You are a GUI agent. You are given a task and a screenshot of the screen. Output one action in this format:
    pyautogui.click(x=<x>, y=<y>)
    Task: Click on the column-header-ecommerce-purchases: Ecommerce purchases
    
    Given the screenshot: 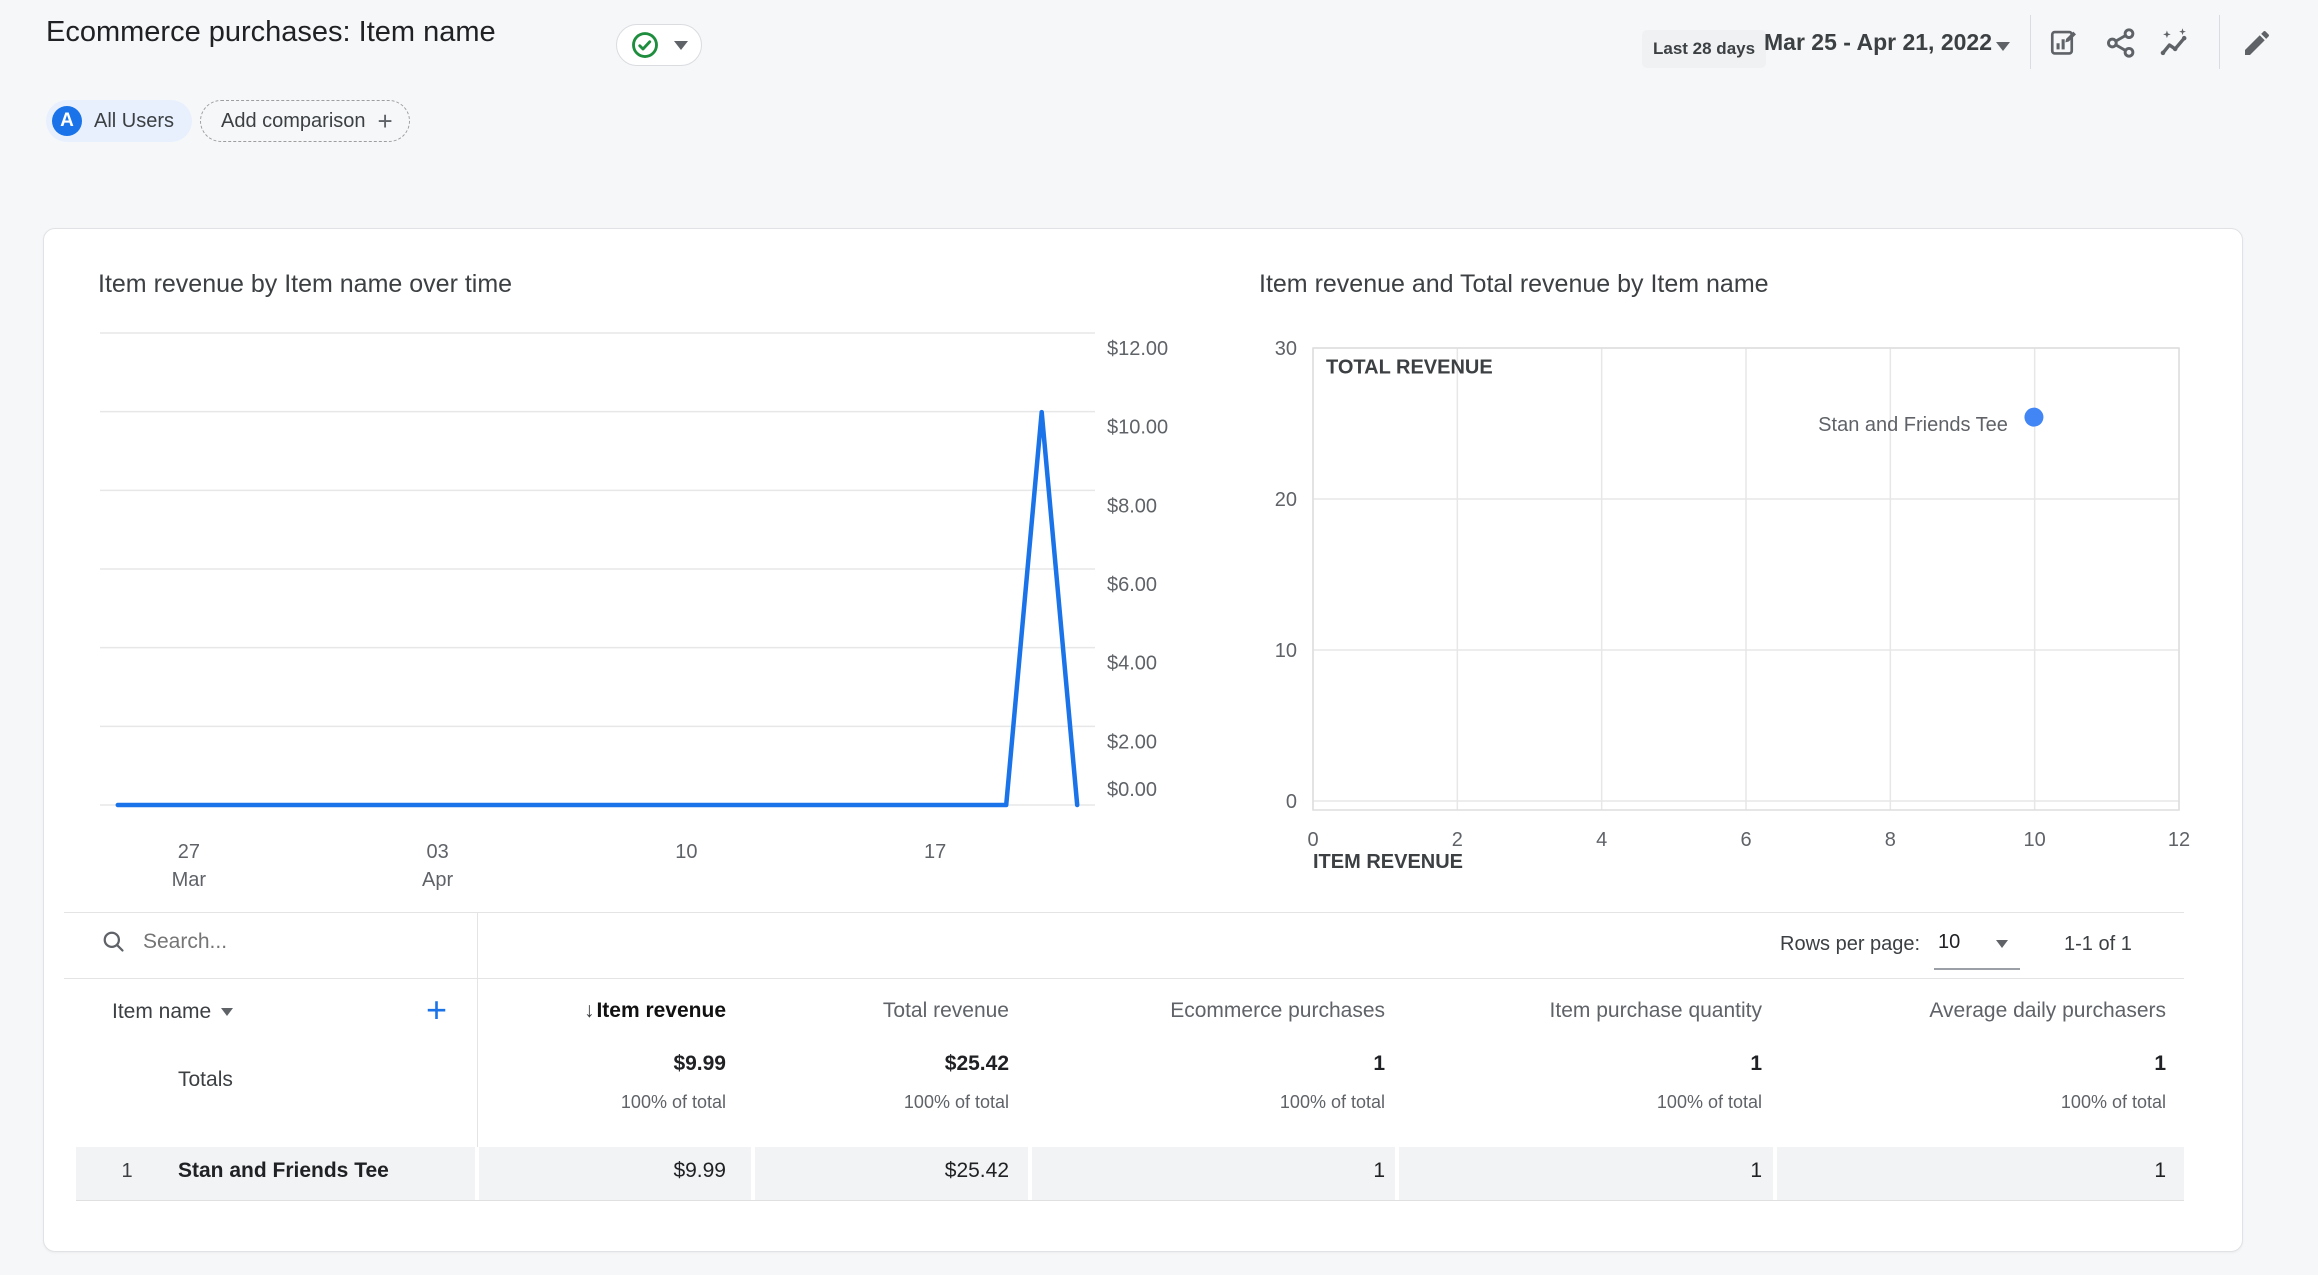 What is the action you would take?
    pyautogui.click(x=1235, y=1011)
    